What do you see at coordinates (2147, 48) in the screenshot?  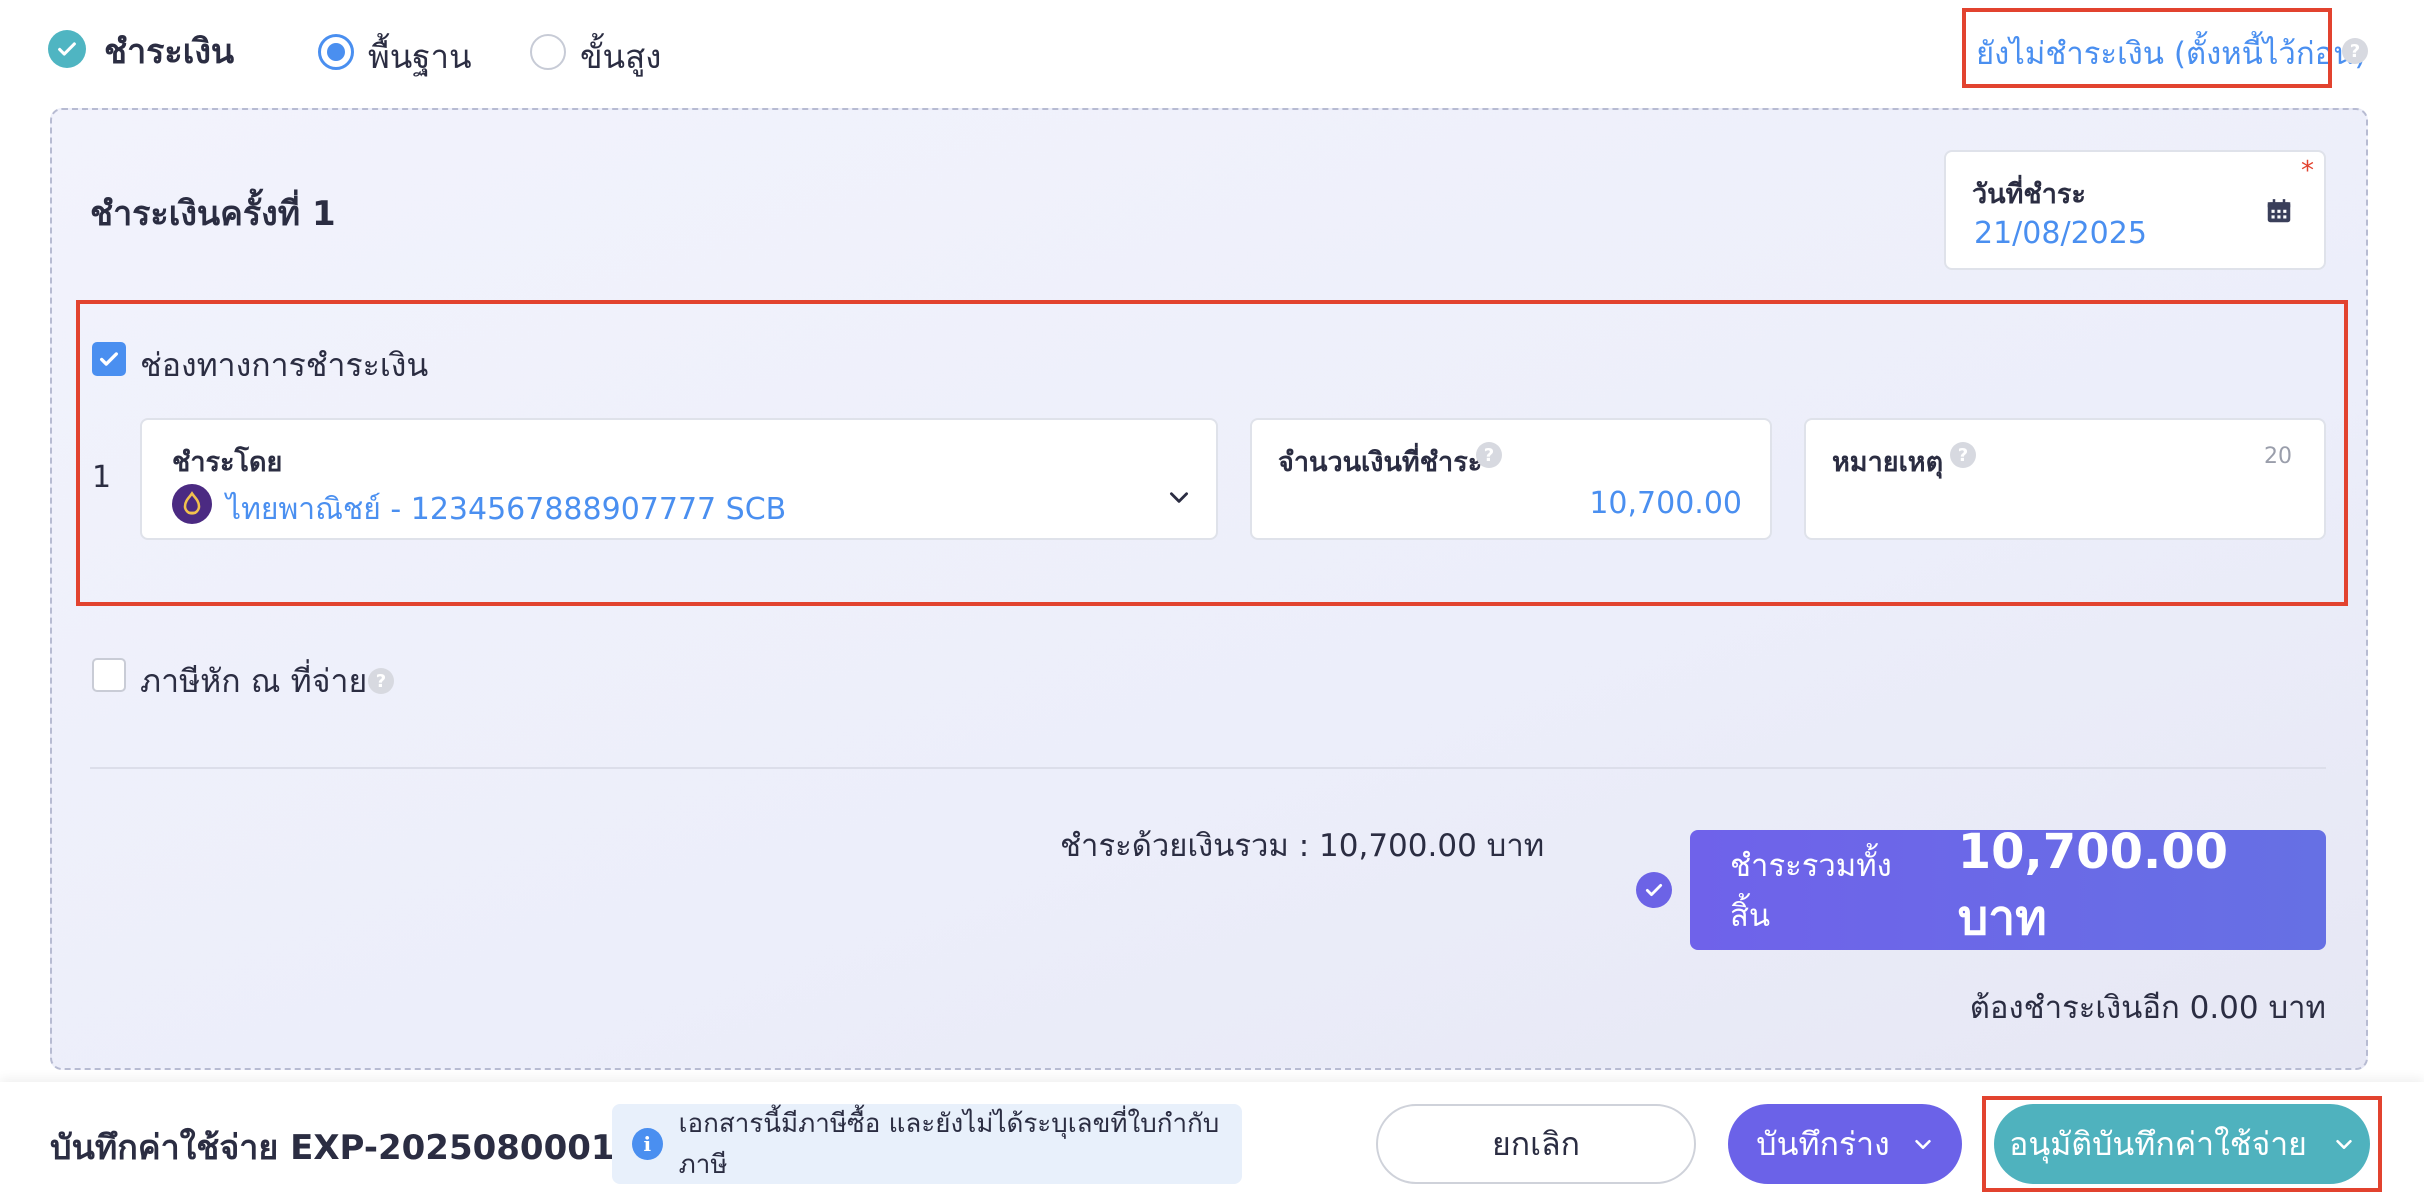 I see `highlight-unpaid` at bounding box center [2147, 48].